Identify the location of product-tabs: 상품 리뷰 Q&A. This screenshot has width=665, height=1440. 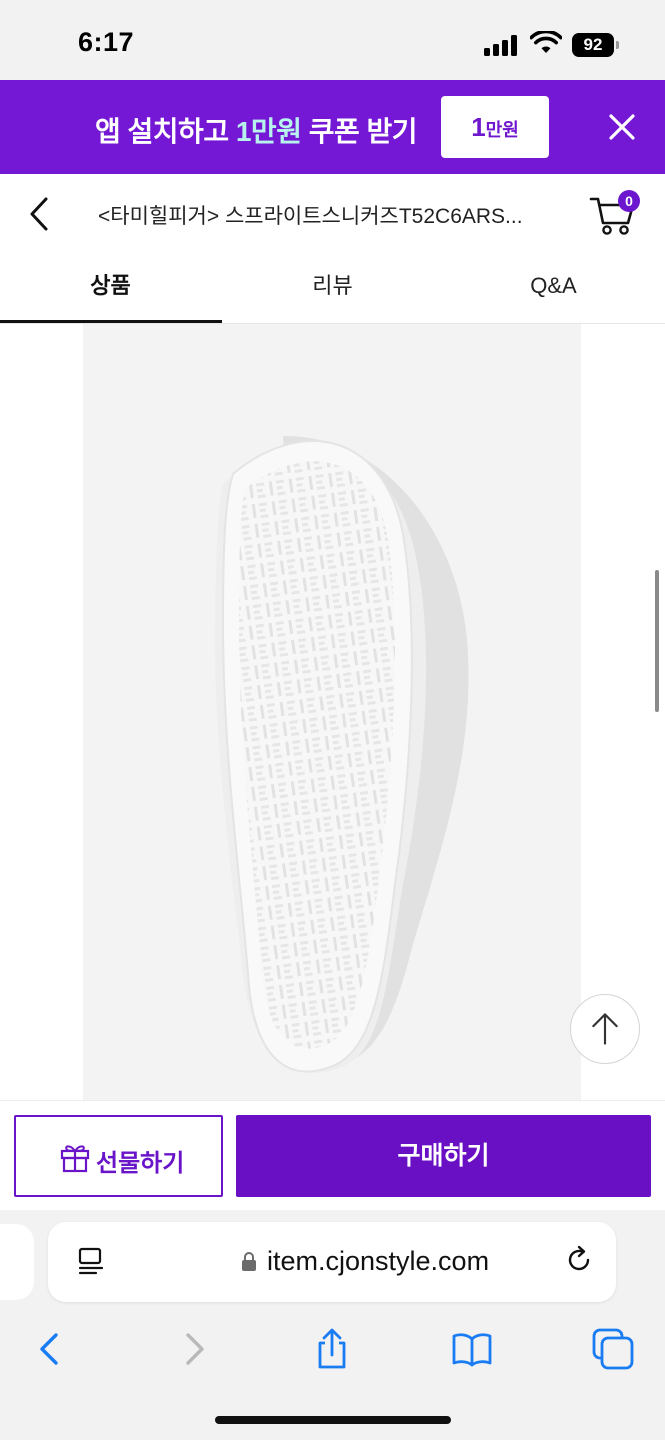
(332, 289).